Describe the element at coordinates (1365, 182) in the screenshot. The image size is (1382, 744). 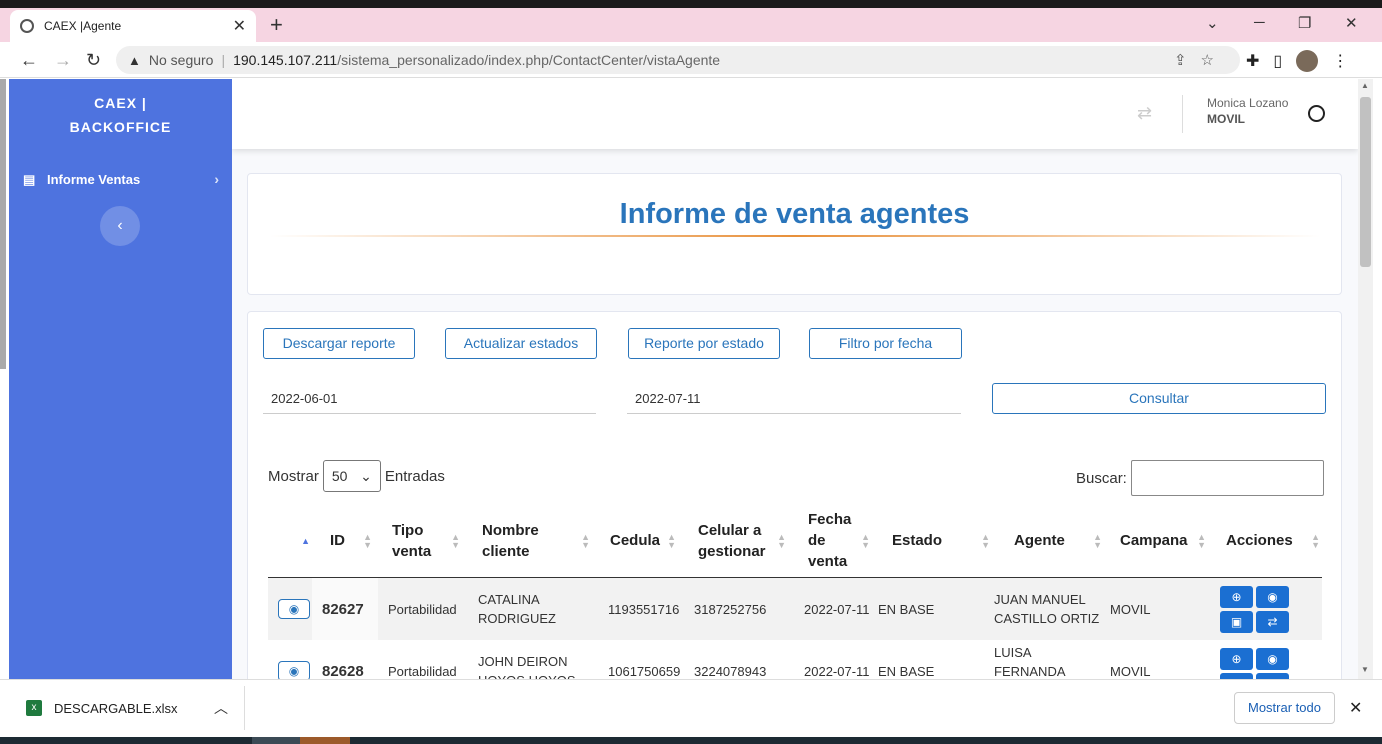
I see `scrollbar-thumb` at that location.